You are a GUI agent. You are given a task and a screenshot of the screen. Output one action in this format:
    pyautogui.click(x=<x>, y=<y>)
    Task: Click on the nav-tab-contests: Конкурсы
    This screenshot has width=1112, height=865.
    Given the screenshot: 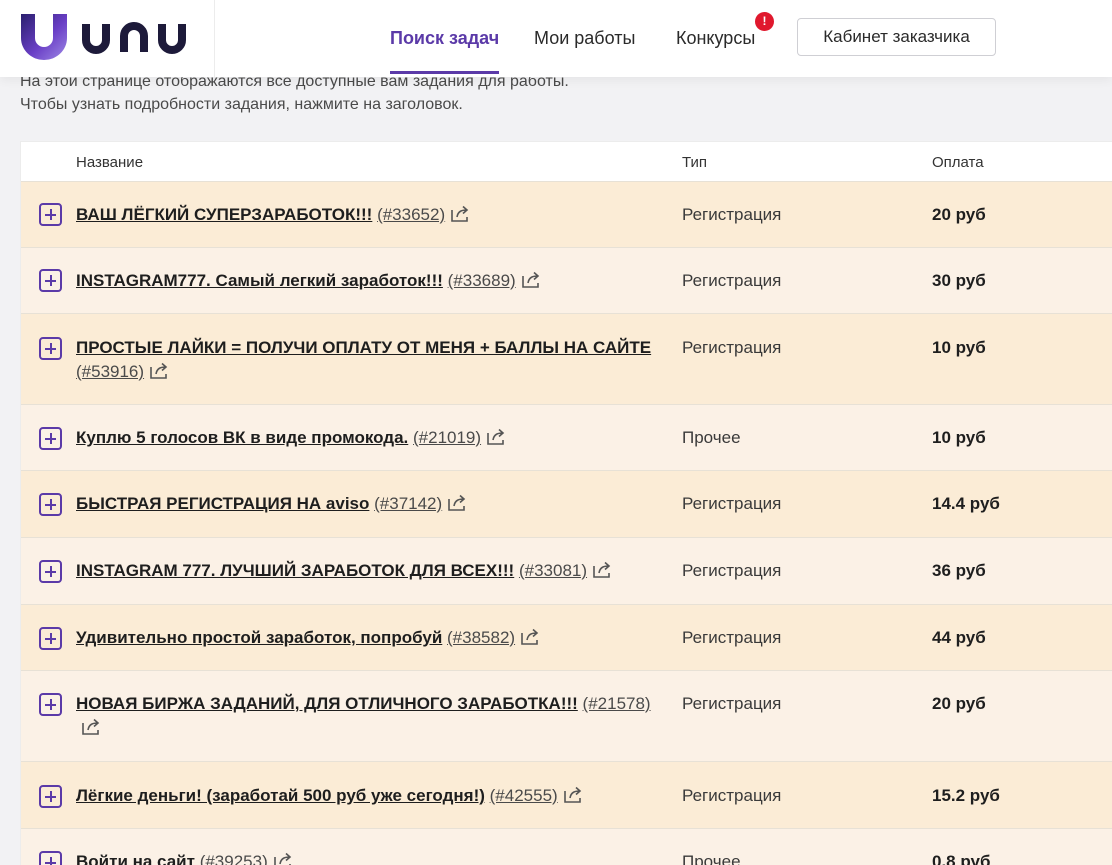 What is the action you would take?
    pyautogui.click(x=715, y=38)
    